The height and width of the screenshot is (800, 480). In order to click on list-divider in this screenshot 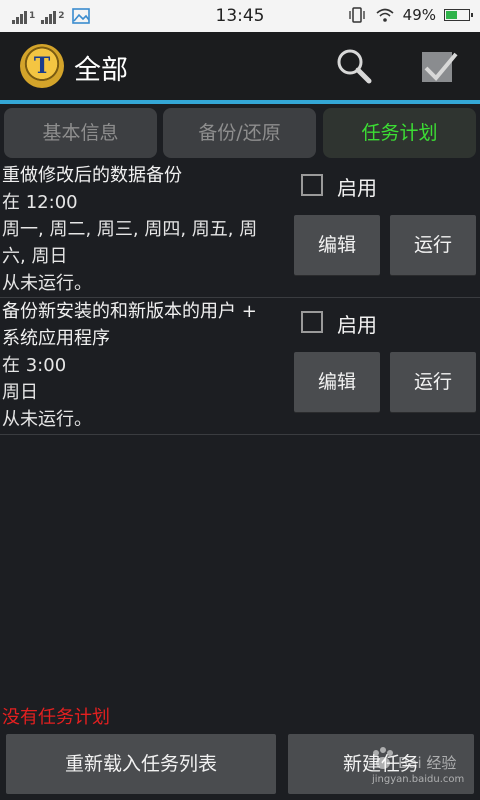, I will do `click(240, 434)`.